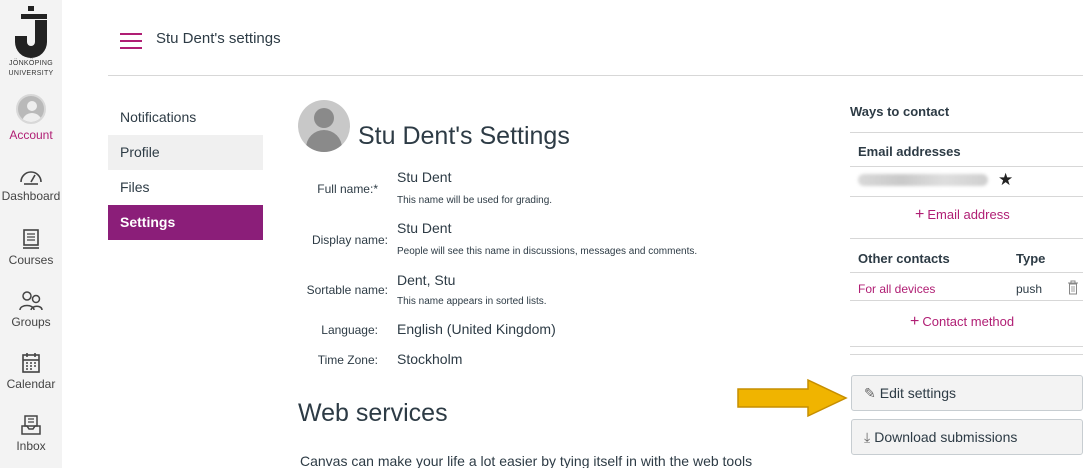 The height and width of the screenshot is (468, 1083). Describe the element at coordinates (347, 189) in the screenshot. I see `full-name-label: Full name:*` at that location.